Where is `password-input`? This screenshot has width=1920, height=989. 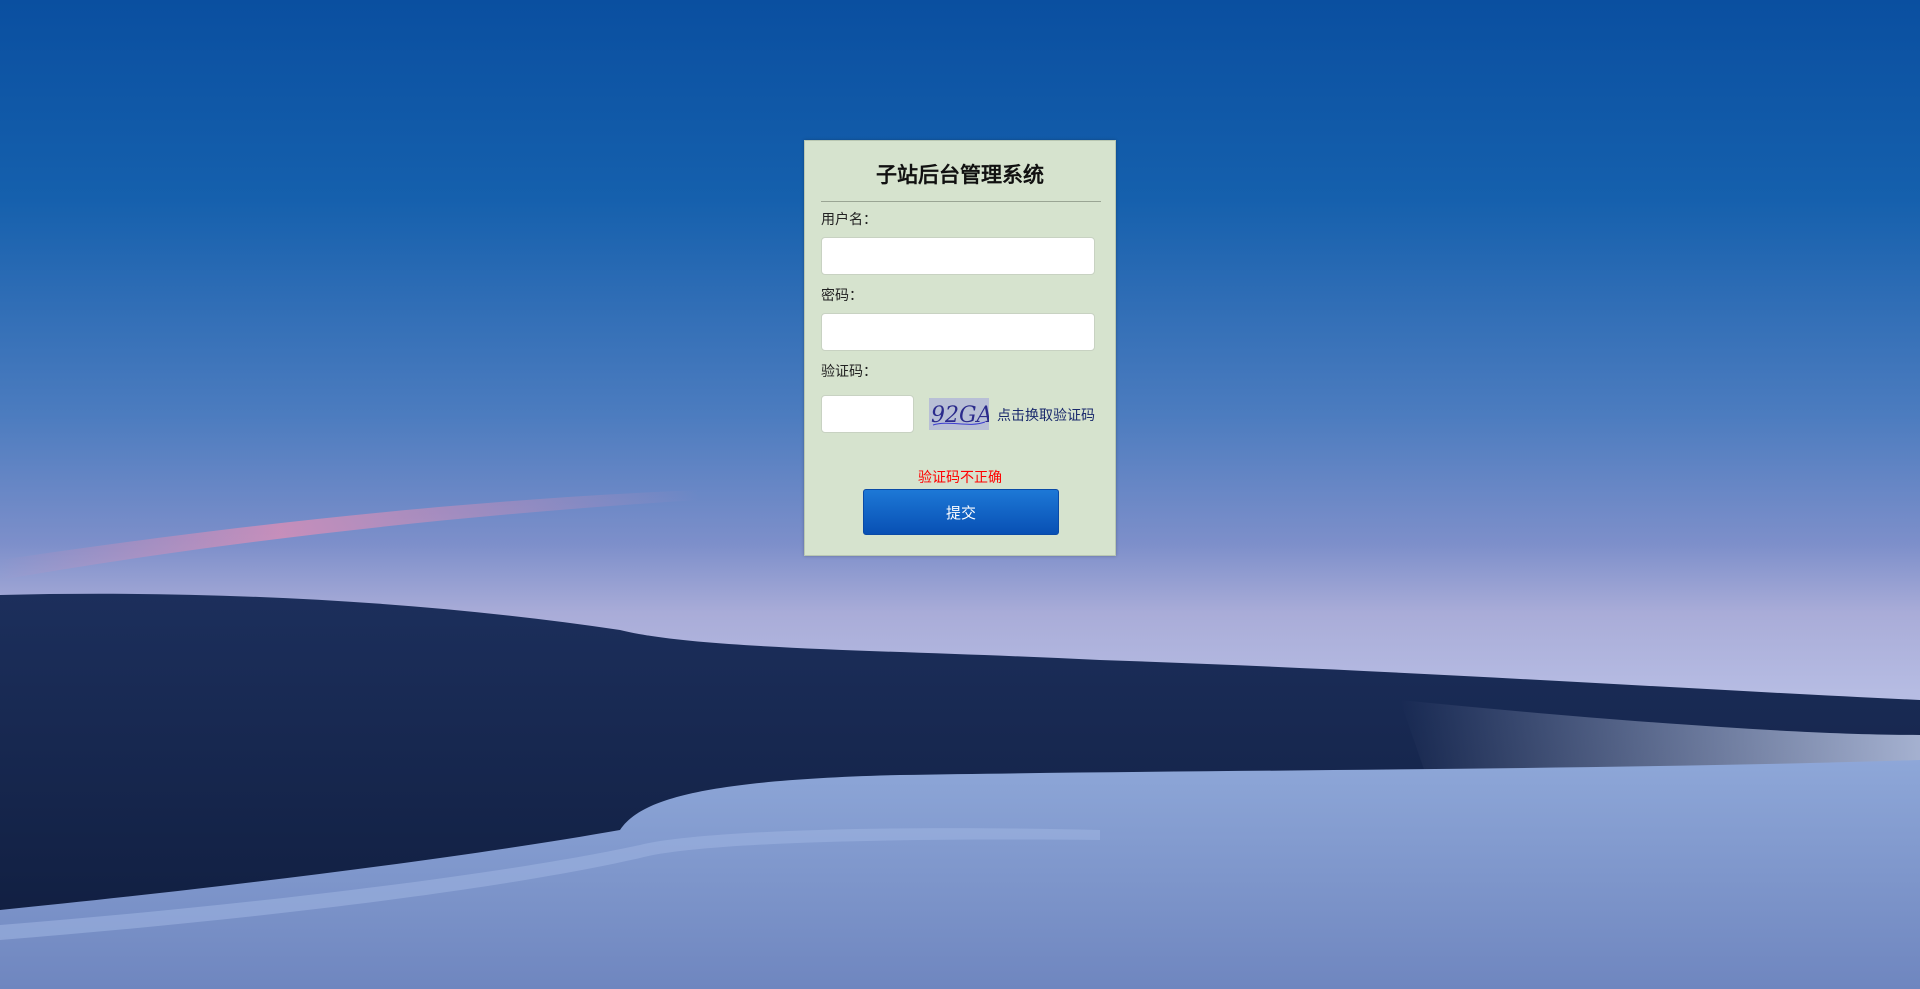 password-input is located at coordinates (958, 332).